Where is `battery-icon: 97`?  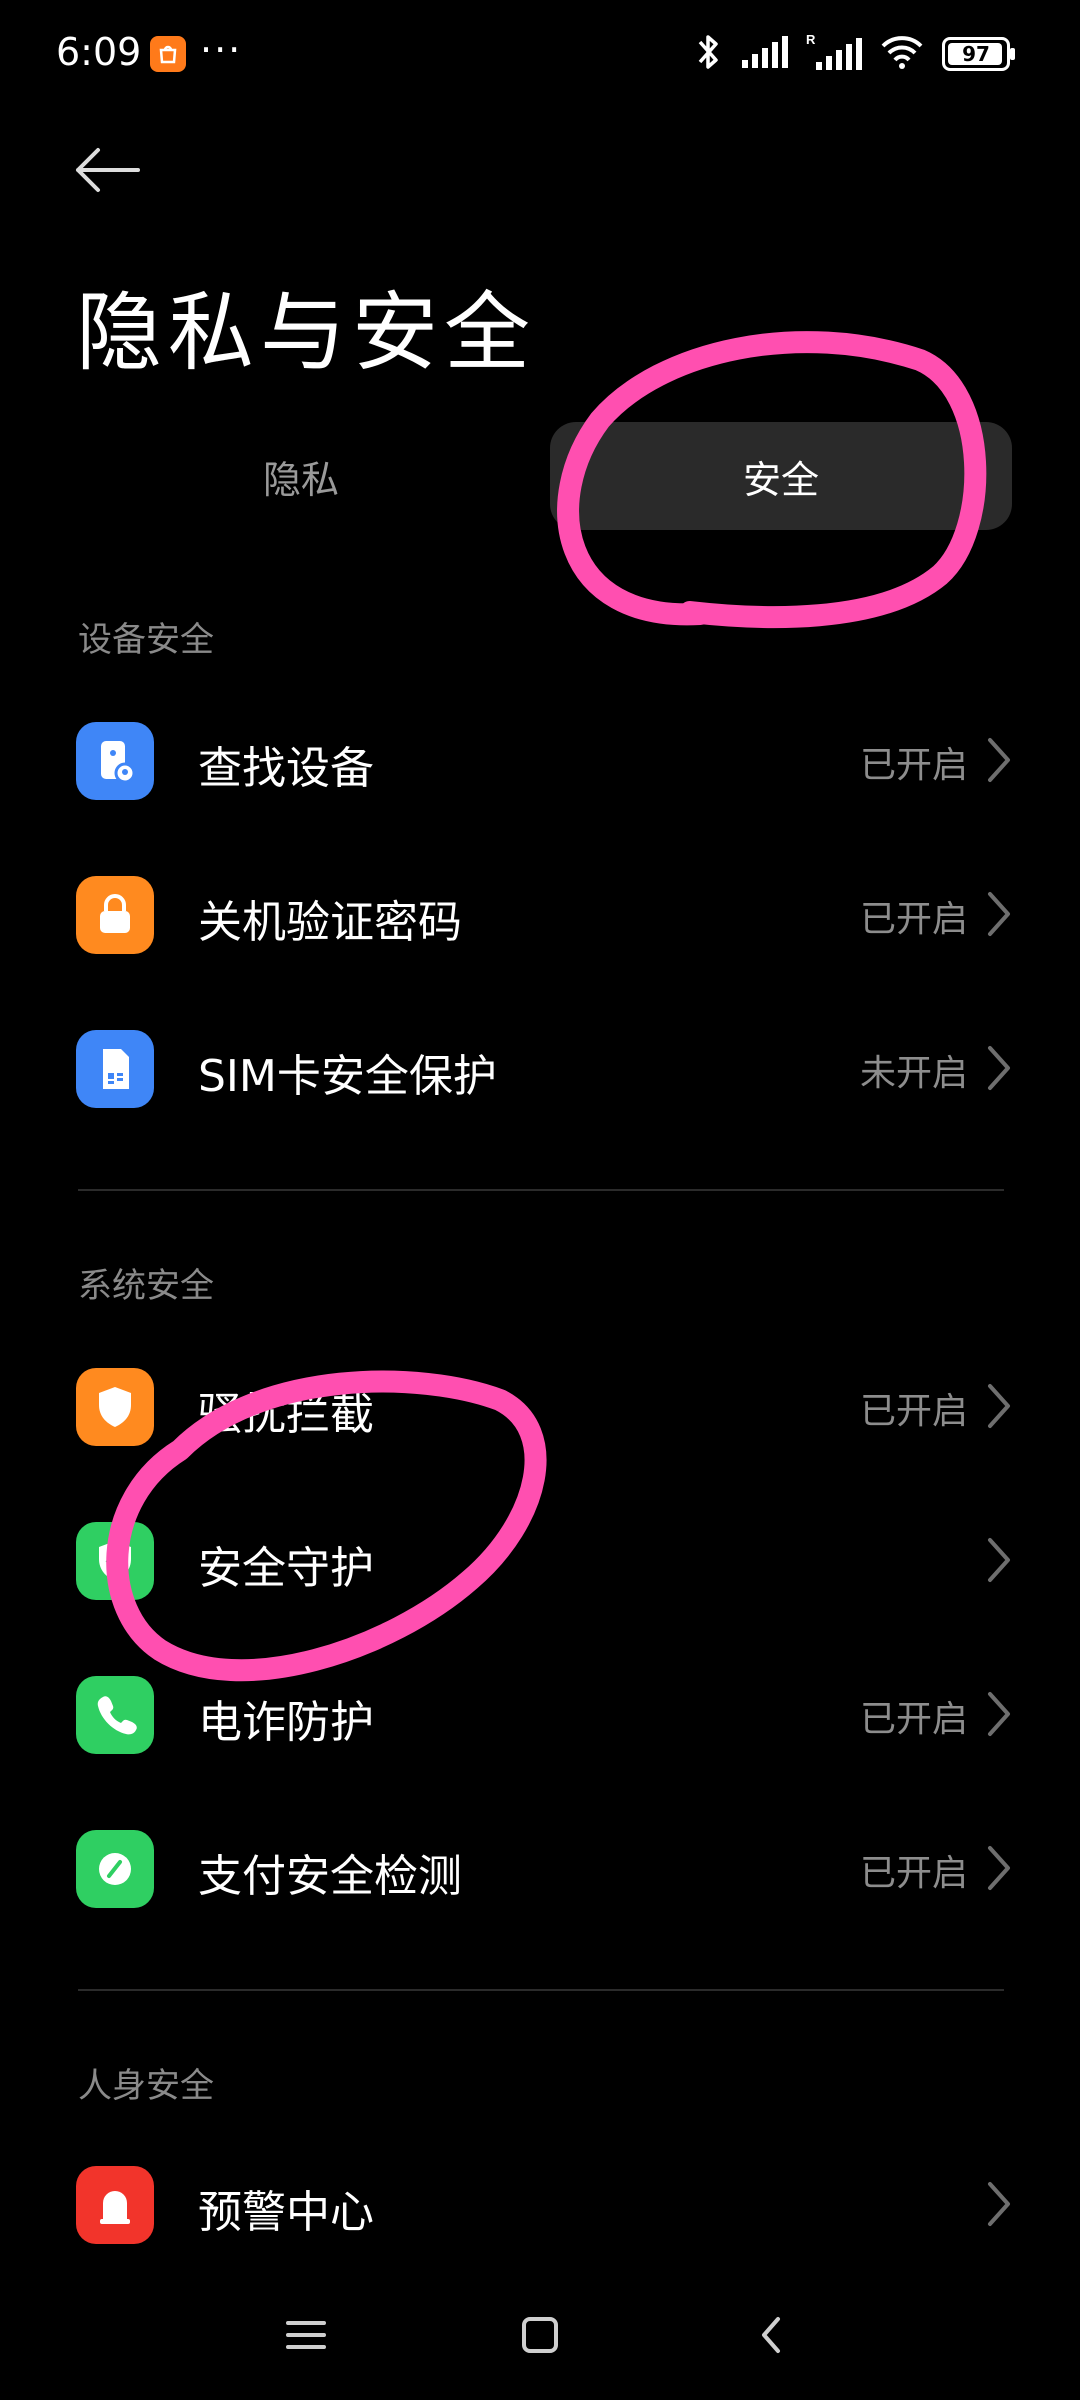
battery-icon: 97 is located at coordinates (978, 54).